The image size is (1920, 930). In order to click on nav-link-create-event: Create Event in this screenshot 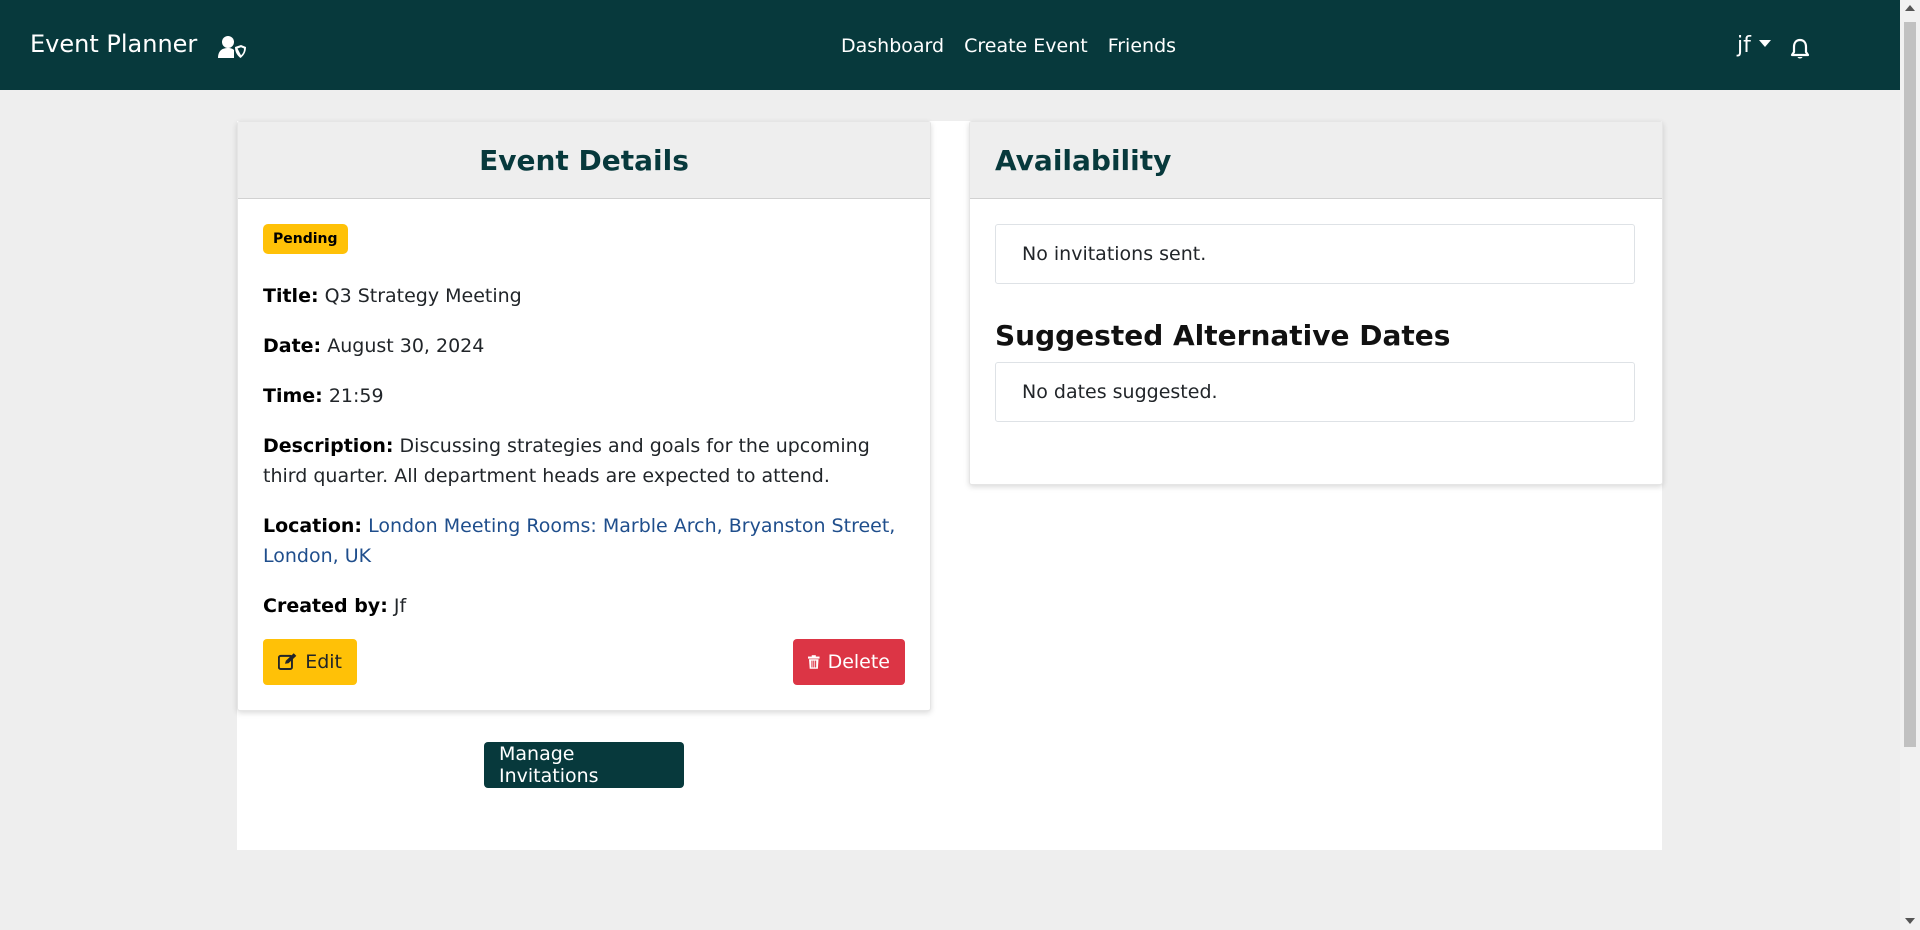, I will do `click(1026, 46)`.